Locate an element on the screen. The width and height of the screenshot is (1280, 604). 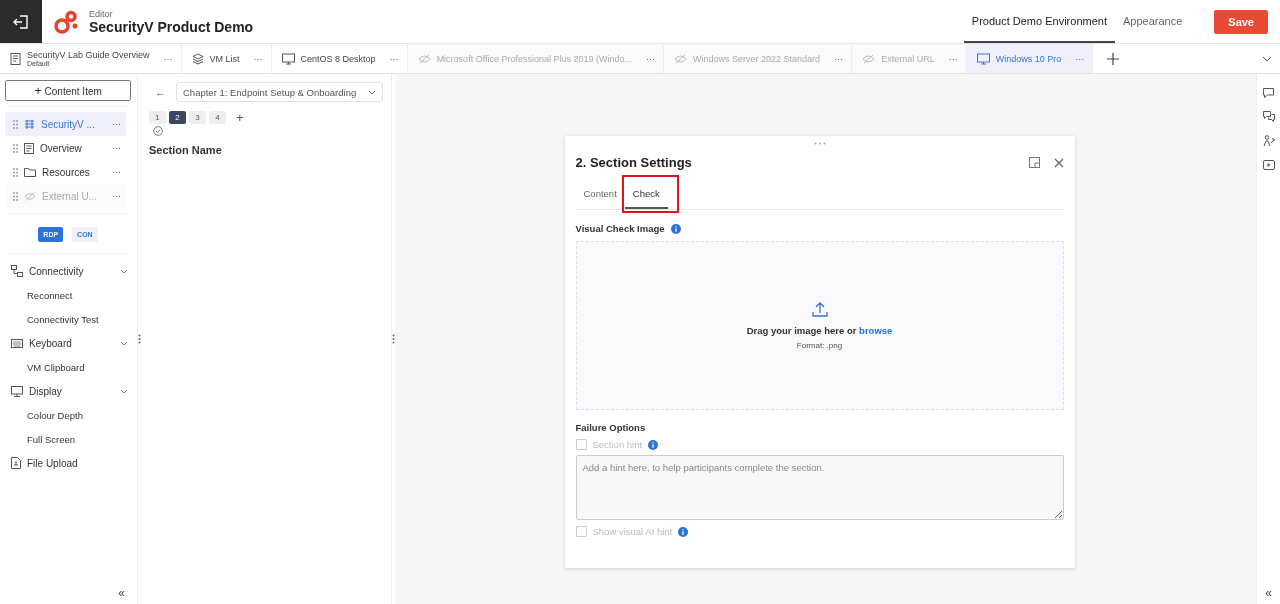
tab-label: Windows Server 2022 Standard is located at coordinates (757, 58).